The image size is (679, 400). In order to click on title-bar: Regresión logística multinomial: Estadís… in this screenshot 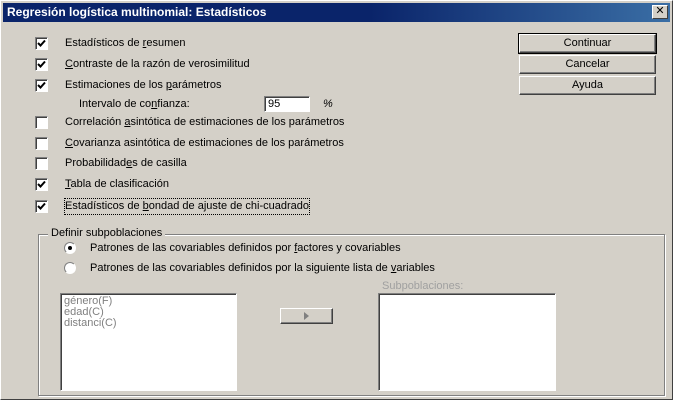, I will do `click(336, 12)`.